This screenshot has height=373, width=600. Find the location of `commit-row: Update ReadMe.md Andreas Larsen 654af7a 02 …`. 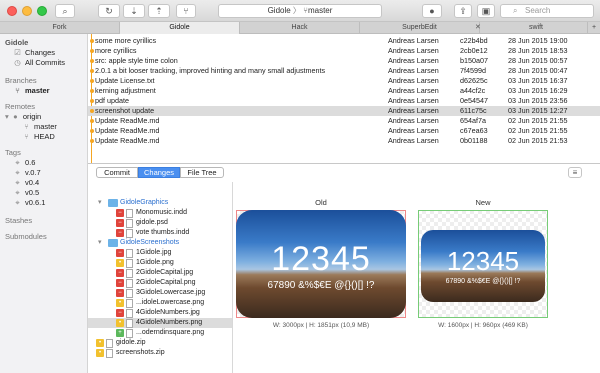

commit-row: Update ReadMe.md Andreas Larsen 654af7a 02 … is located at coordinates (344, 121).